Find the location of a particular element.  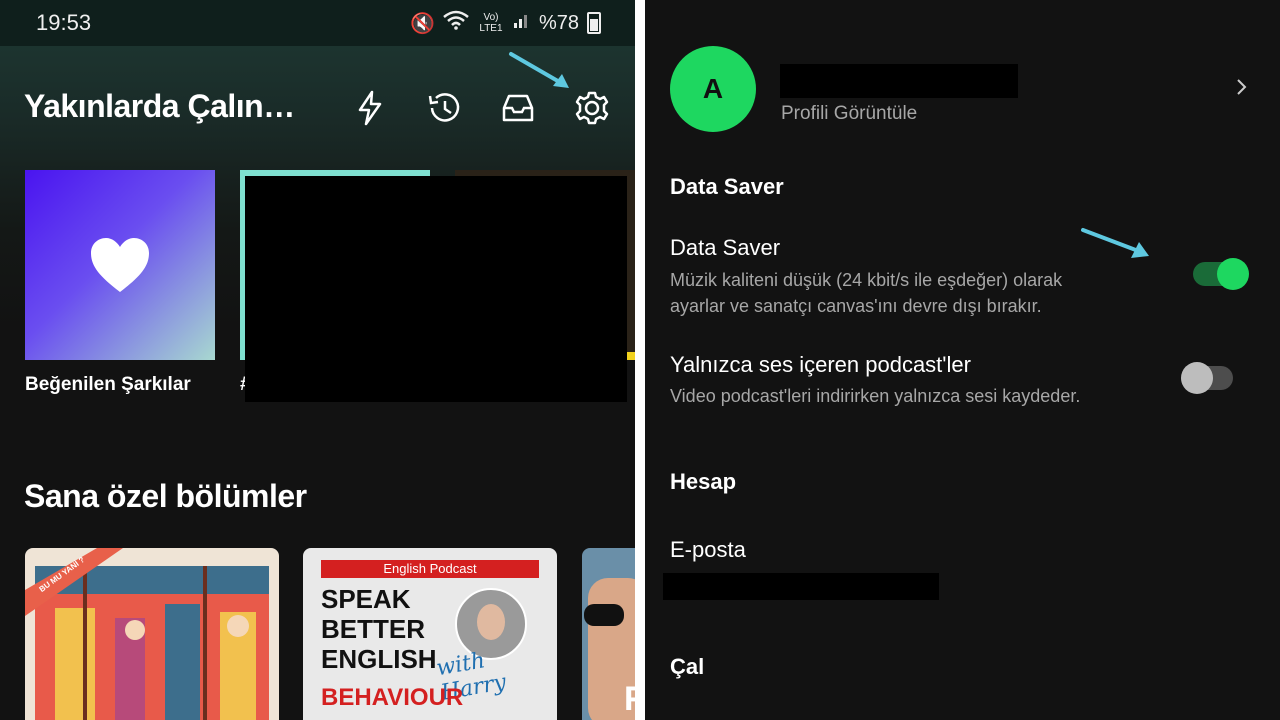

avatar: A is located at coordinates (713, 89).